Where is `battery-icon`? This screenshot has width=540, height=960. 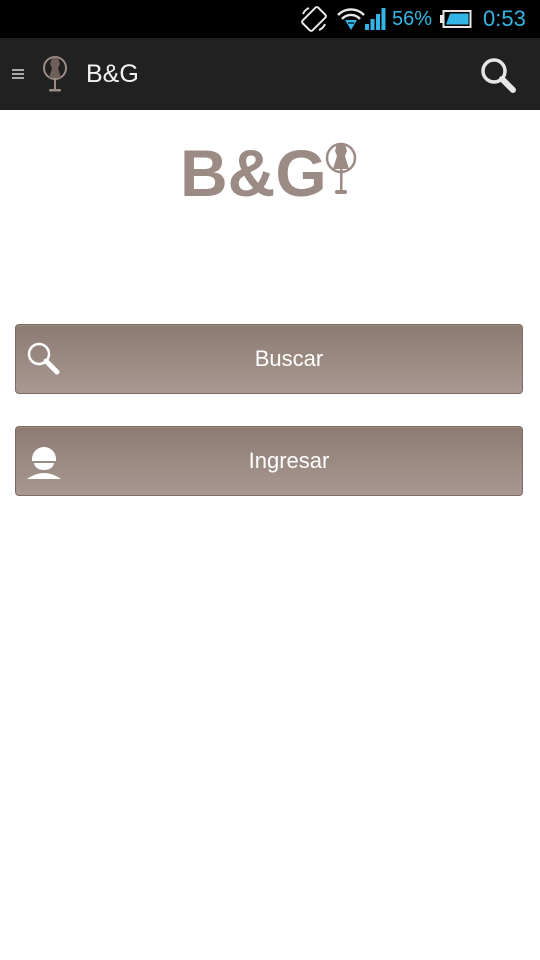
battery-icon is located at coordinates (457, 19).